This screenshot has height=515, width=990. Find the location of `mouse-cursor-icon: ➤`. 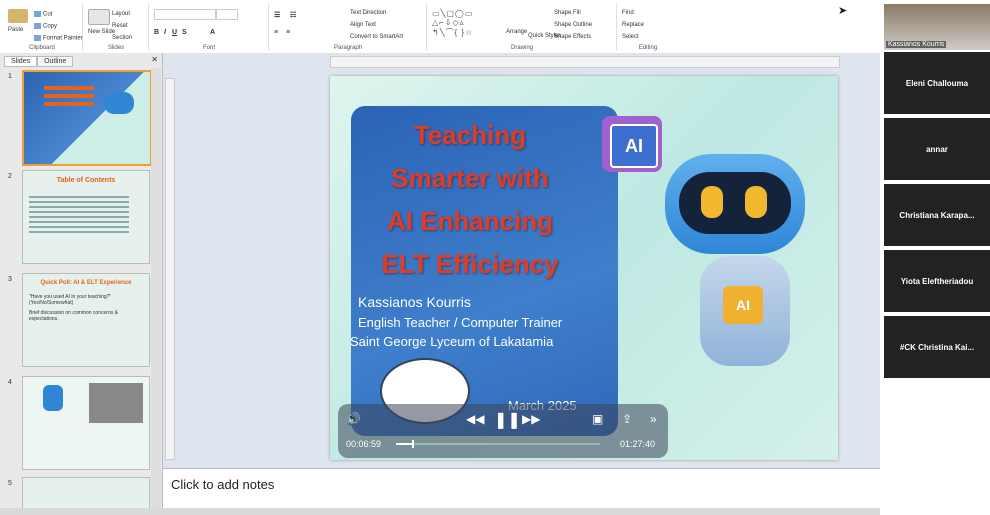

mouse-cursor-icon: ➤ is located at coordinates (843, 11).